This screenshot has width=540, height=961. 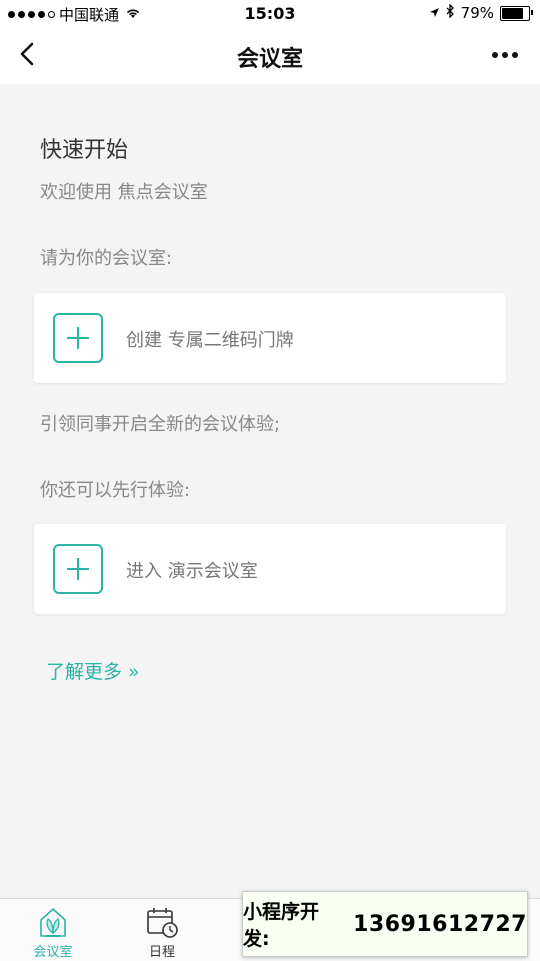 What do you see at coordinates (512, 13) in the screenshot?
I see `battery-fill` at bounding box center [512, 13].